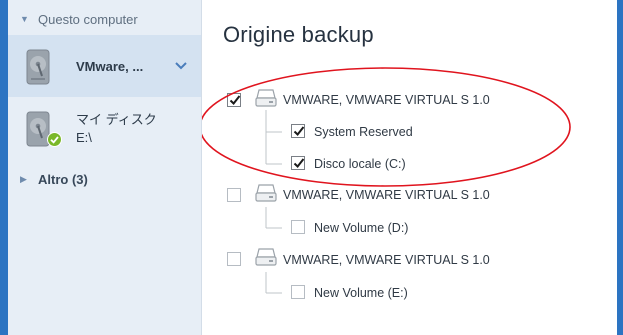 The height and width of the screenshot is (335, 623). Describe the element at coordinates (116, 119) in the screenshot. I see `source-name-line1: マイ ディスク` at that location.